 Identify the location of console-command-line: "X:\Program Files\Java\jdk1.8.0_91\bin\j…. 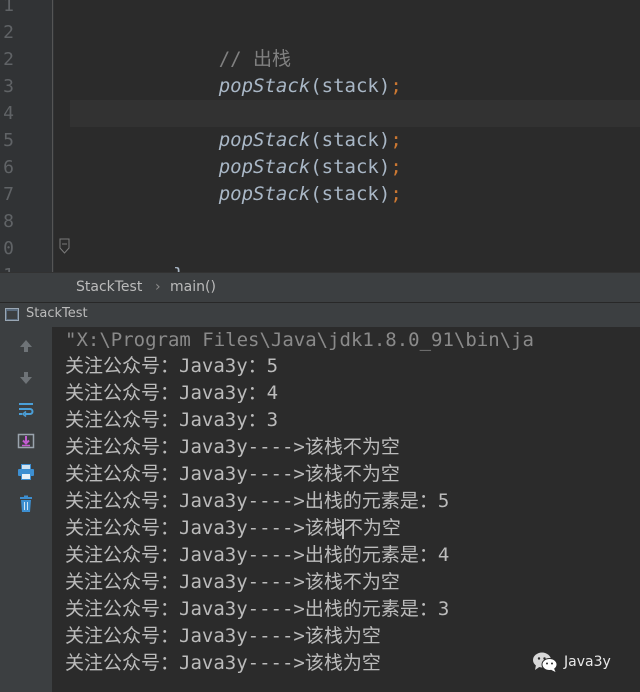
(299, 340).